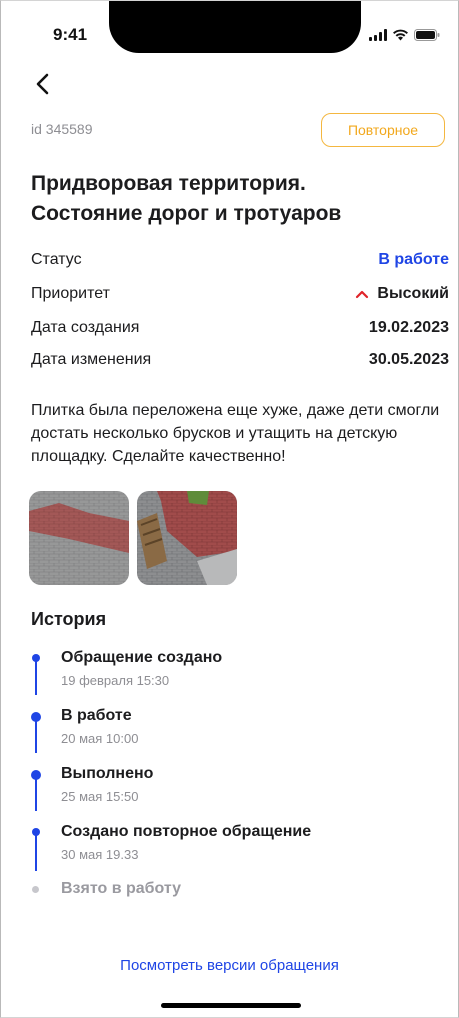 This screenshot has width=459, height=1018. Describe the element at coordinates (240, 360) in the screenshot. I see `modified-row: Дата изменения 30.05.2023` at that location.